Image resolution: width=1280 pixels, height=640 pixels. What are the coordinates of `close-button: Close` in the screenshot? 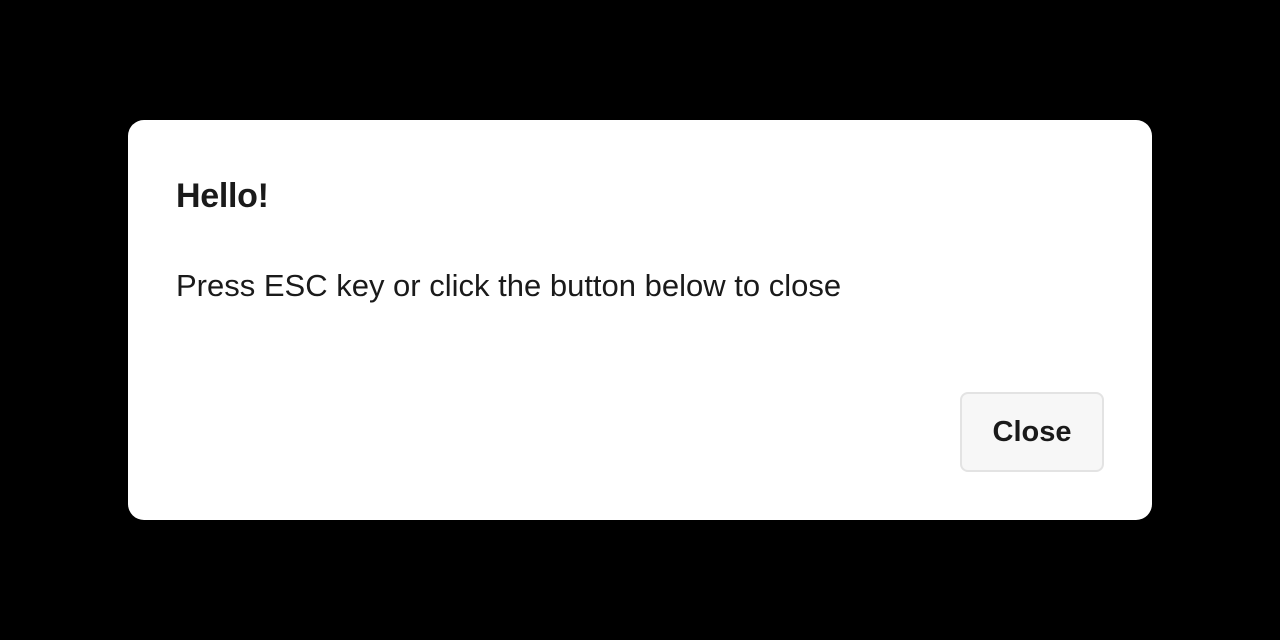 It's located at (1032, 432).